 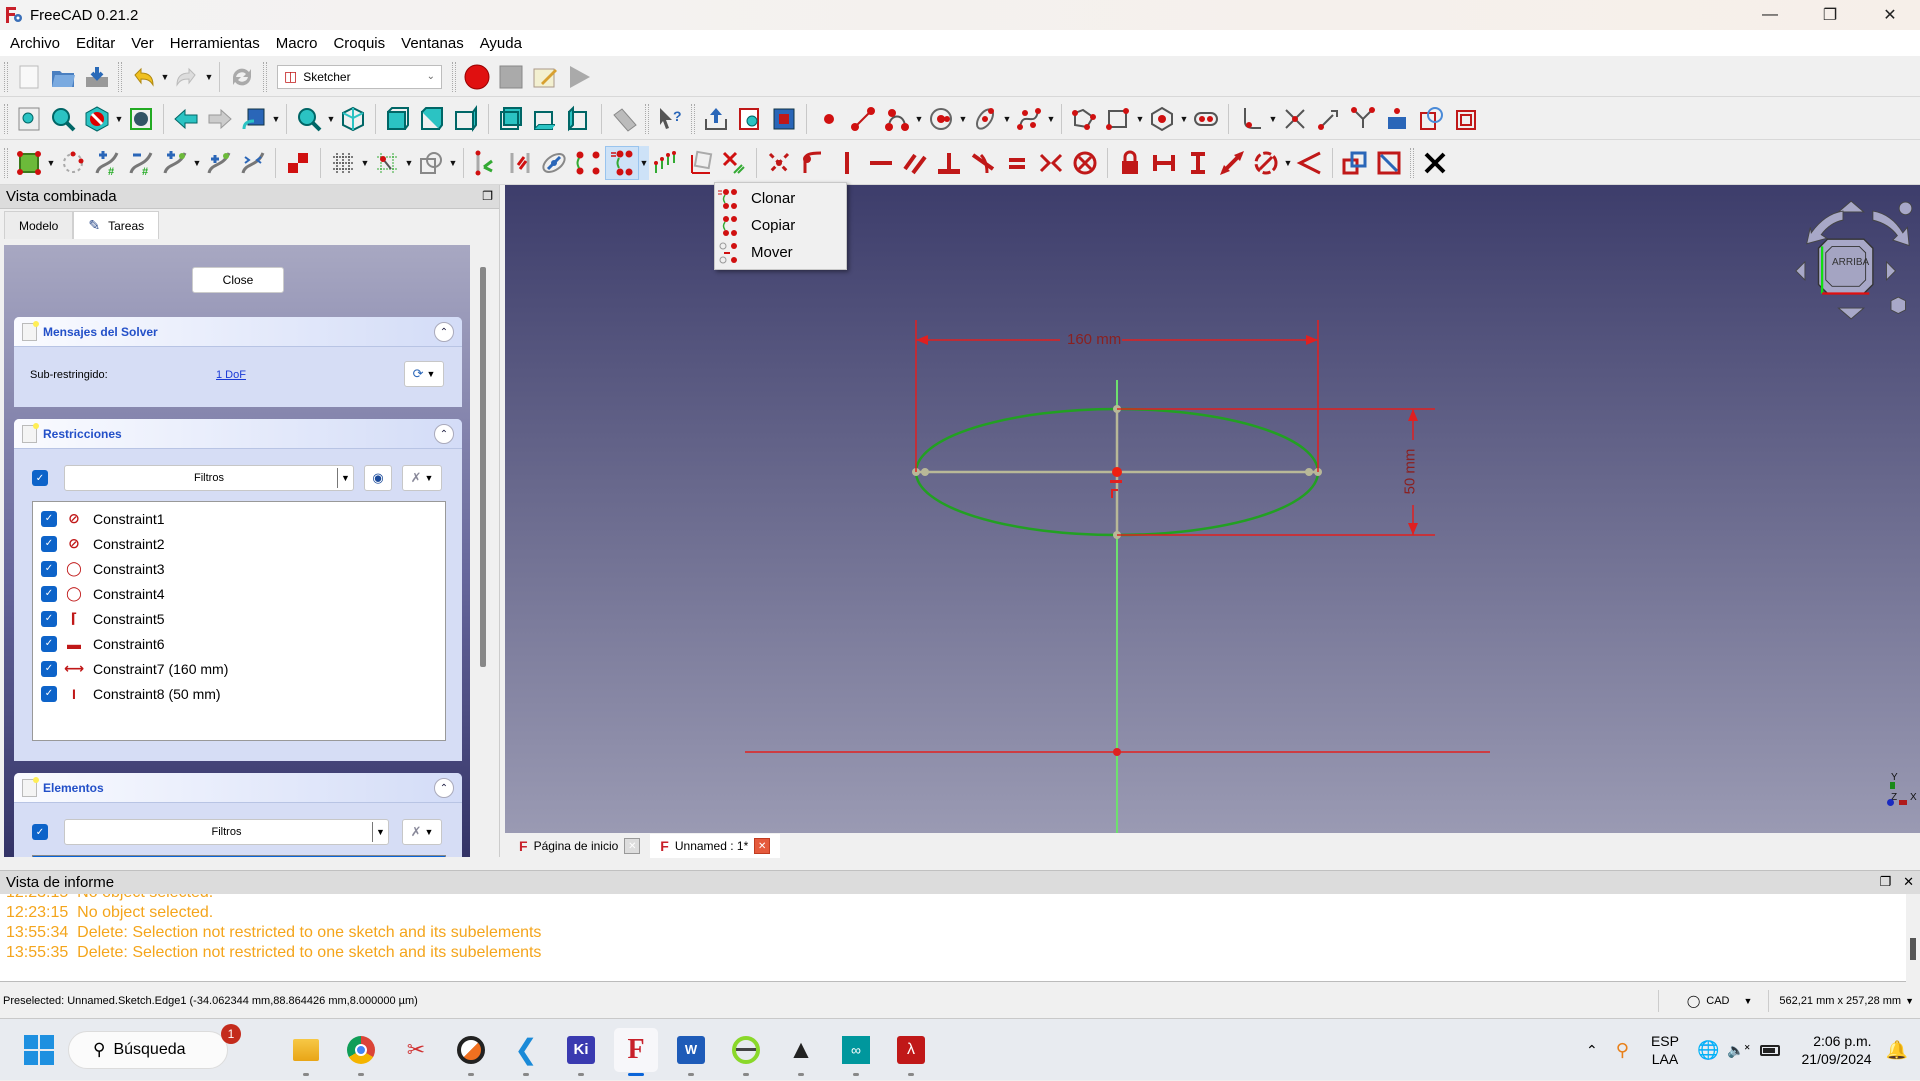 What do you see at coordinates (343, 163) in the screenshot?
I see `grid-icon` at bounding box center [343, 163].